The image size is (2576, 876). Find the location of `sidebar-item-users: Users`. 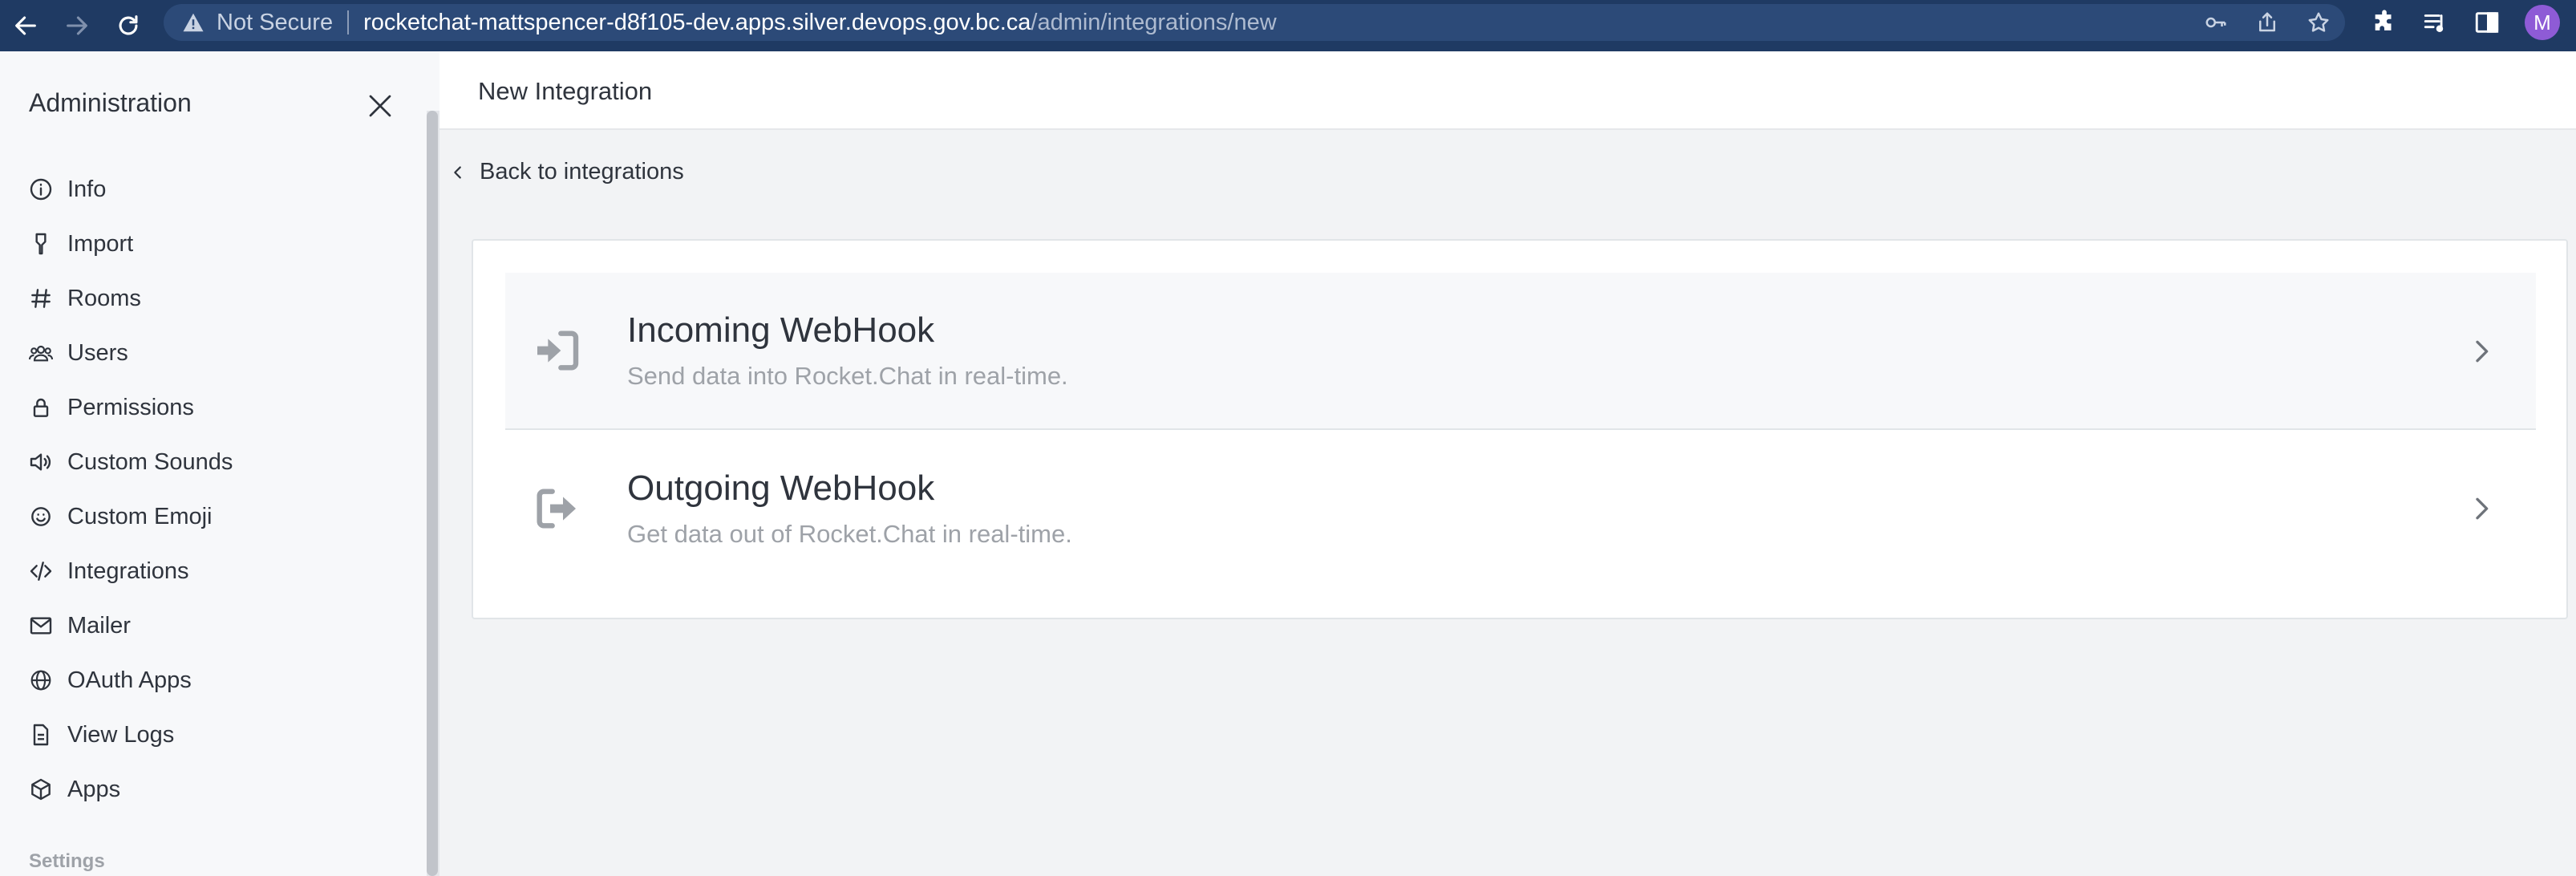

sidebar-item-users: Users is located at coordinates (219, 353).